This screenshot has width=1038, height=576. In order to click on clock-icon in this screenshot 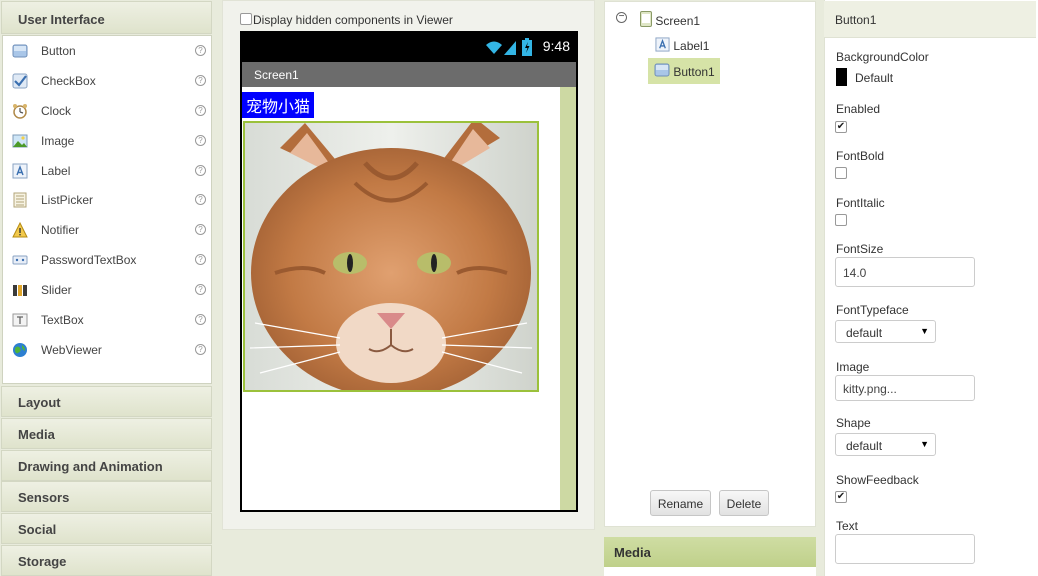, I will do `click(20, 111)`.